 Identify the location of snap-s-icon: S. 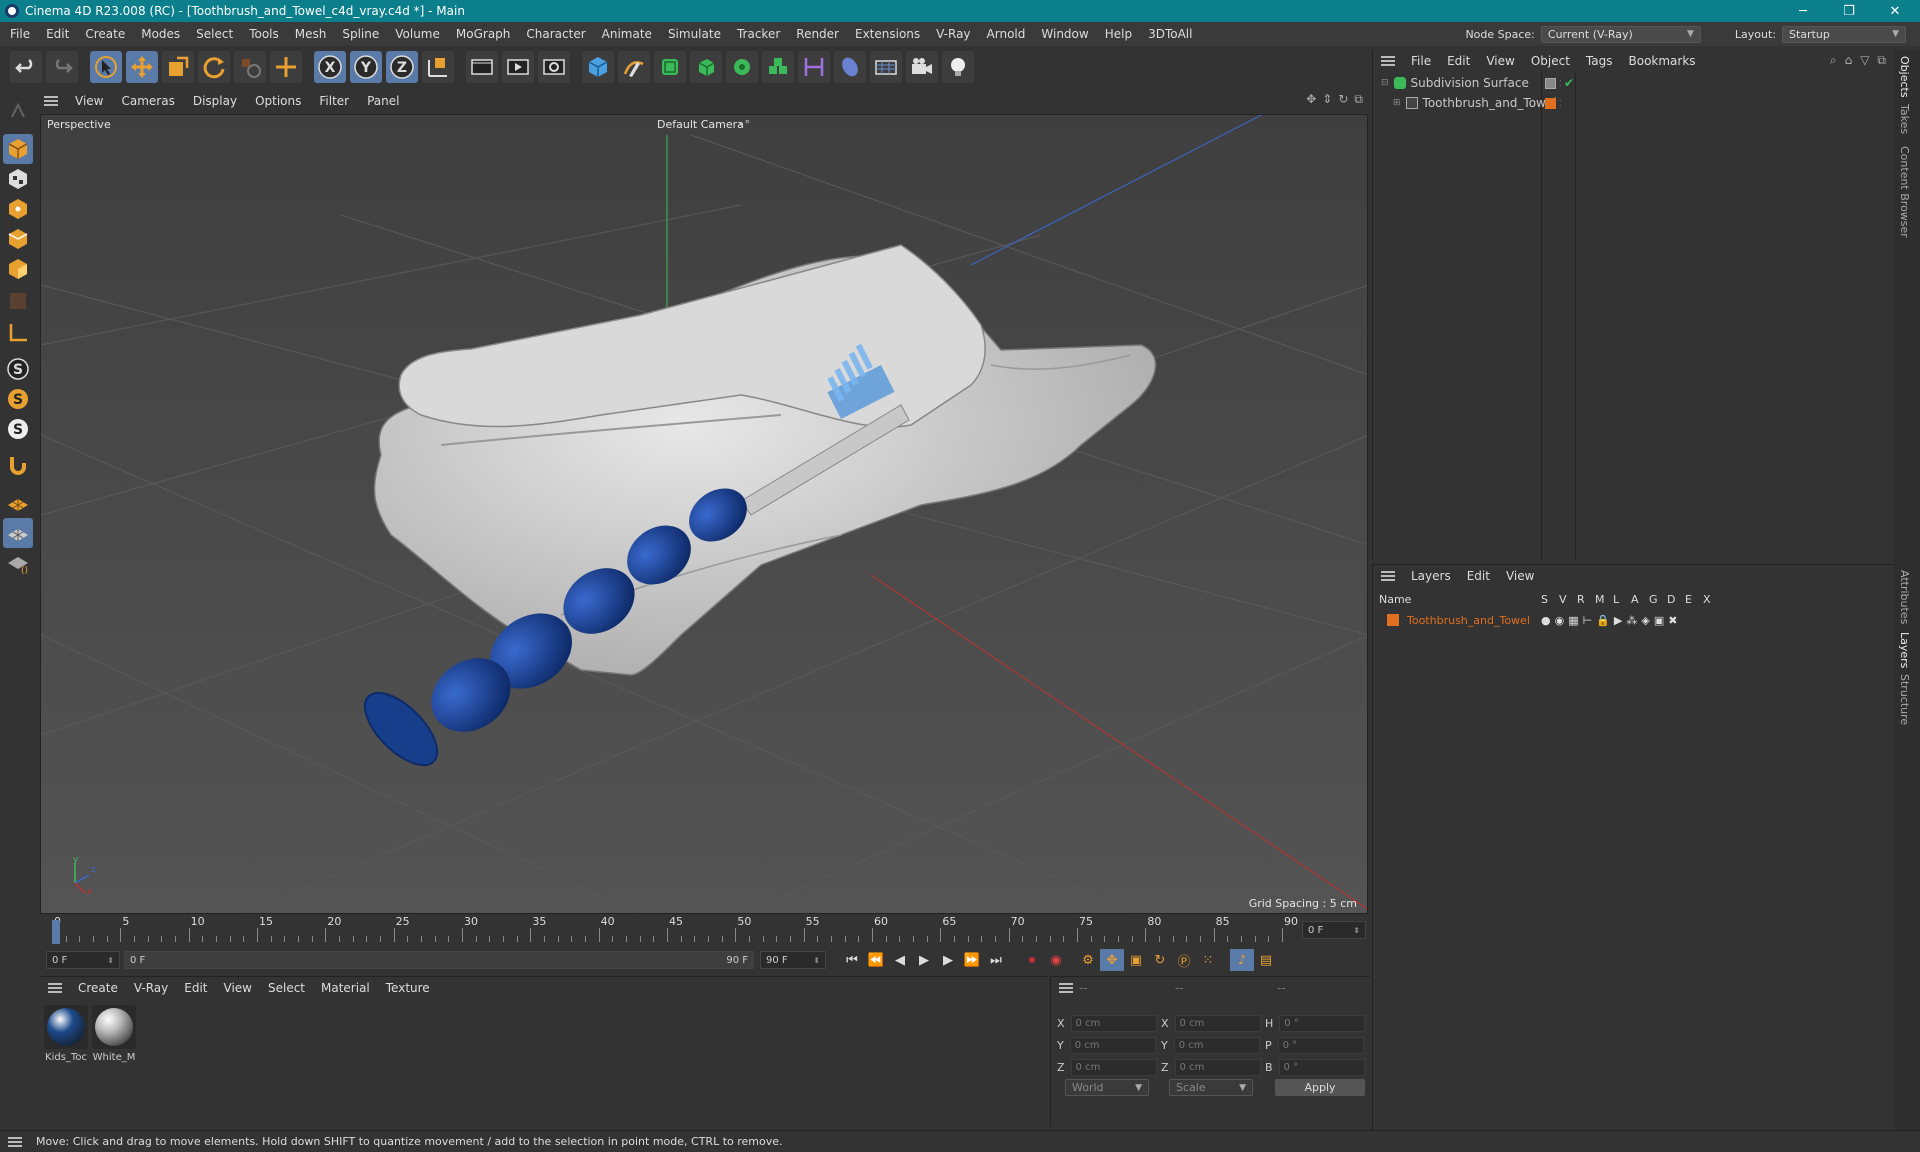
(18, 369).